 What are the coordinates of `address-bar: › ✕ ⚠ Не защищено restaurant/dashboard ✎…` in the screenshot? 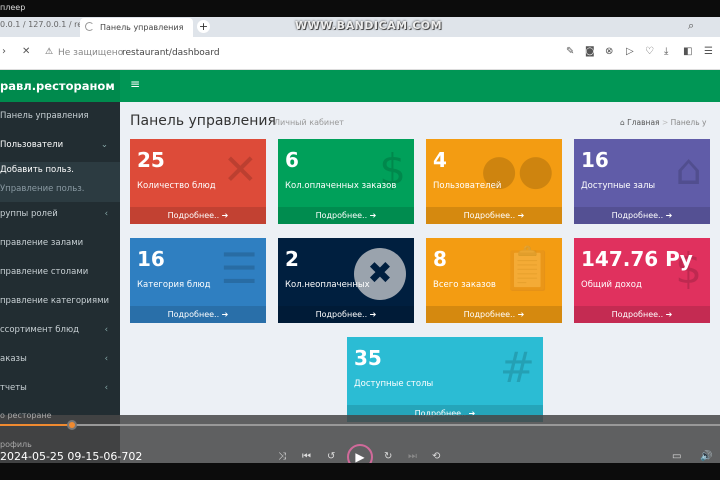 It's located at (360, 53).